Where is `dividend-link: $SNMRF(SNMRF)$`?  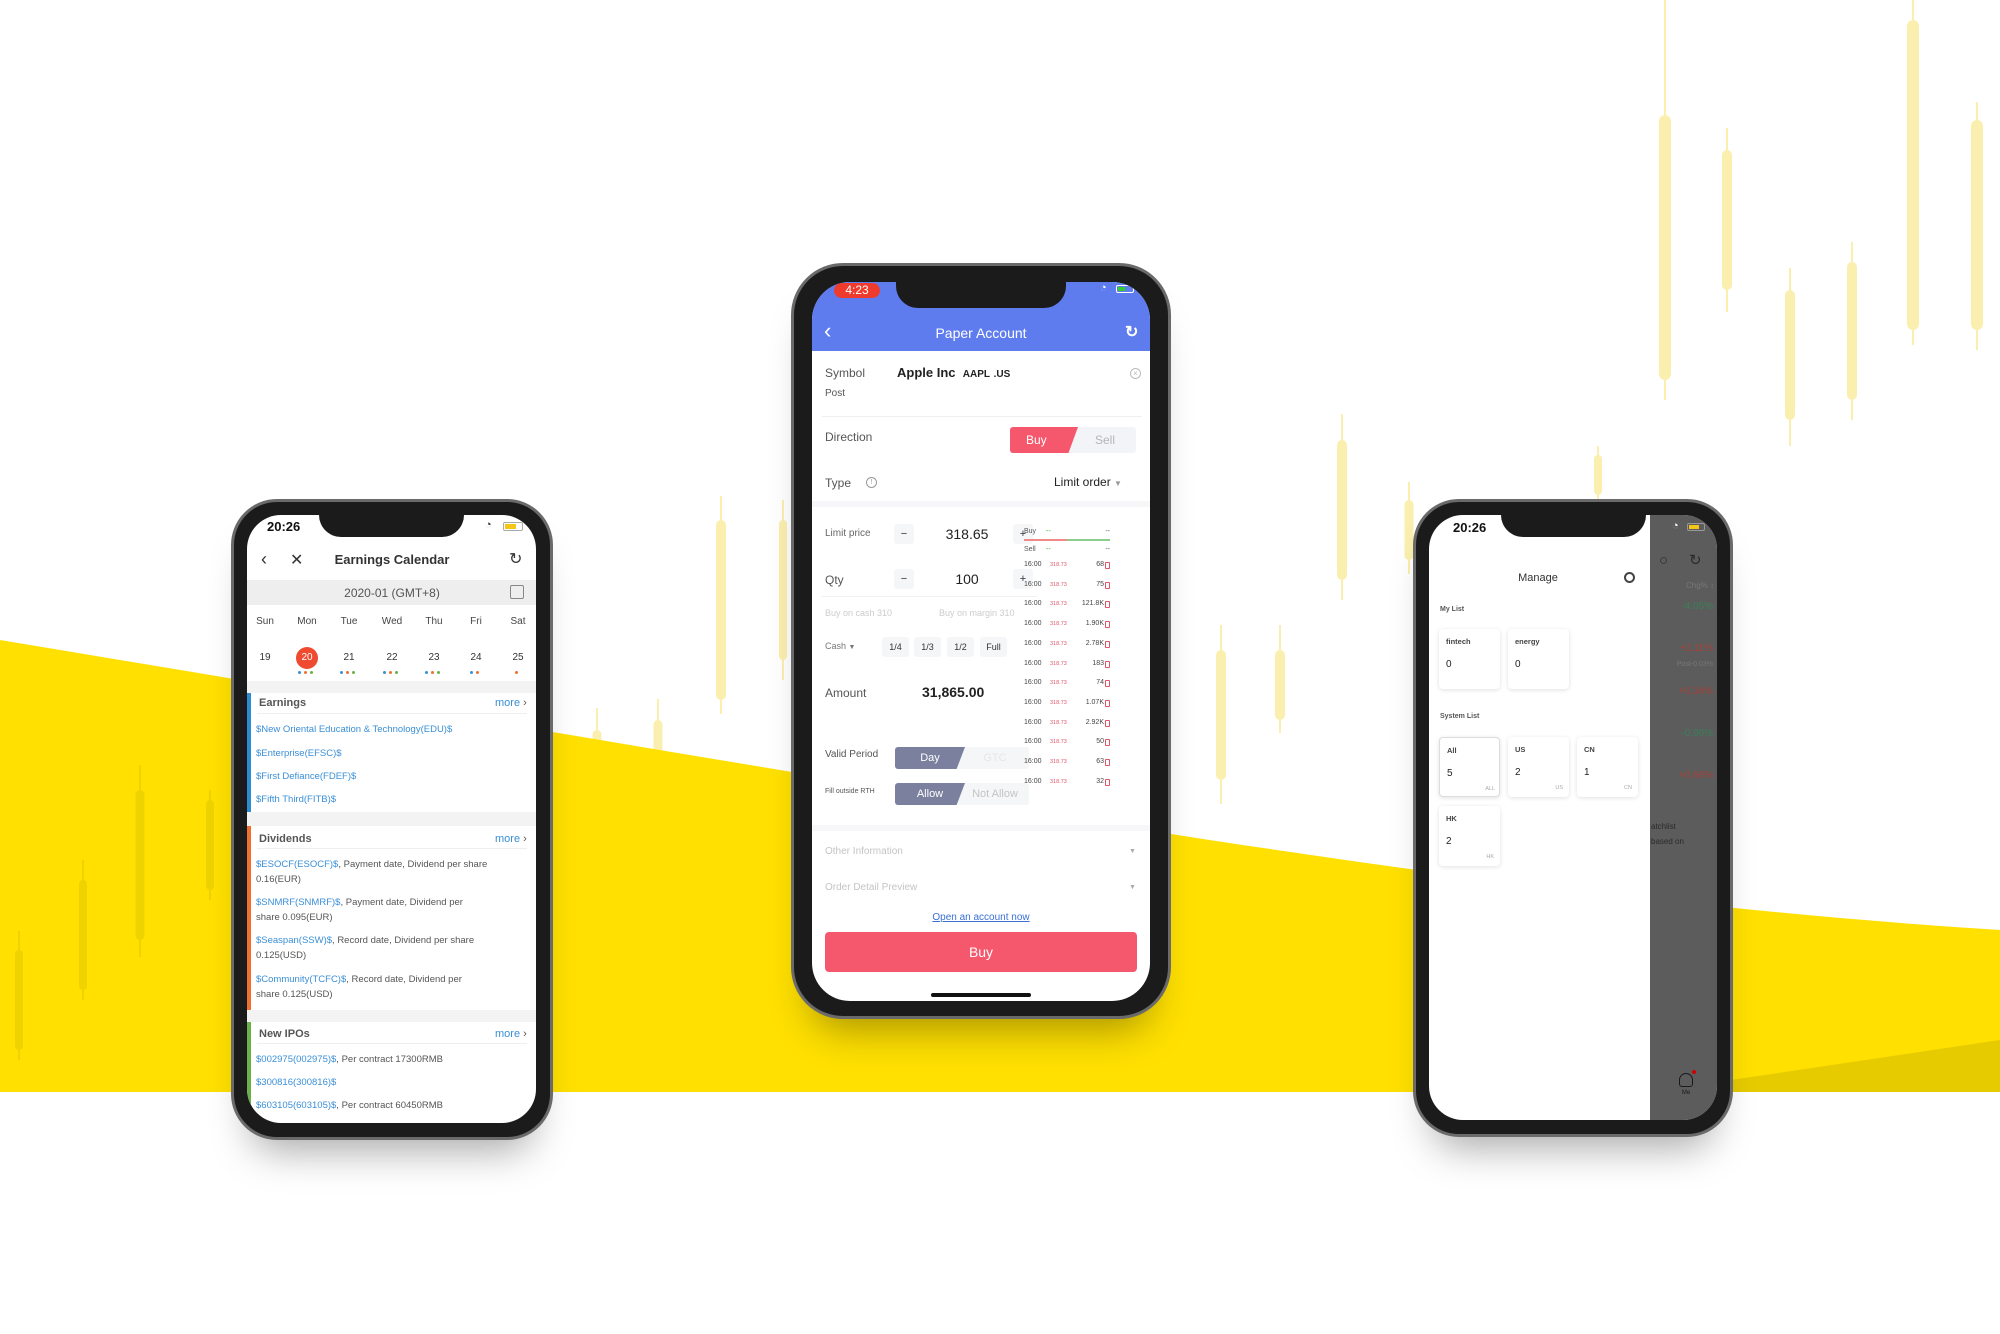
dividend-link: $SNMRF(SNMRF)$ is located at coordinates (298, 902).